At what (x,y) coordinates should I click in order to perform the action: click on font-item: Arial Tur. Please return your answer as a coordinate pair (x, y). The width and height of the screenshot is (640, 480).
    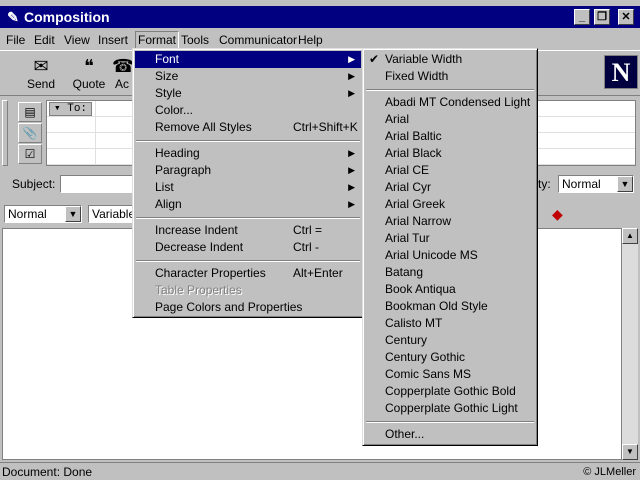
    Looking at the image, I should click on (450, 238).